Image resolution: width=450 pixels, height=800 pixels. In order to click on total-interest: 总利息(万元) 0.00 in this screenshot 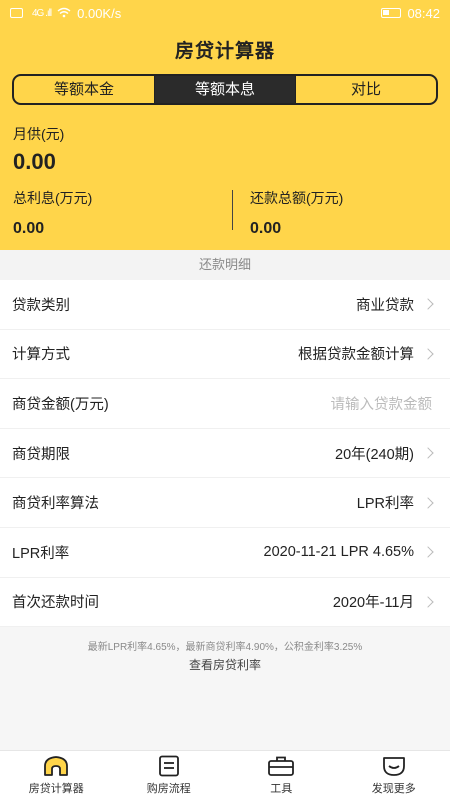, I will do `click(52, 213)`.